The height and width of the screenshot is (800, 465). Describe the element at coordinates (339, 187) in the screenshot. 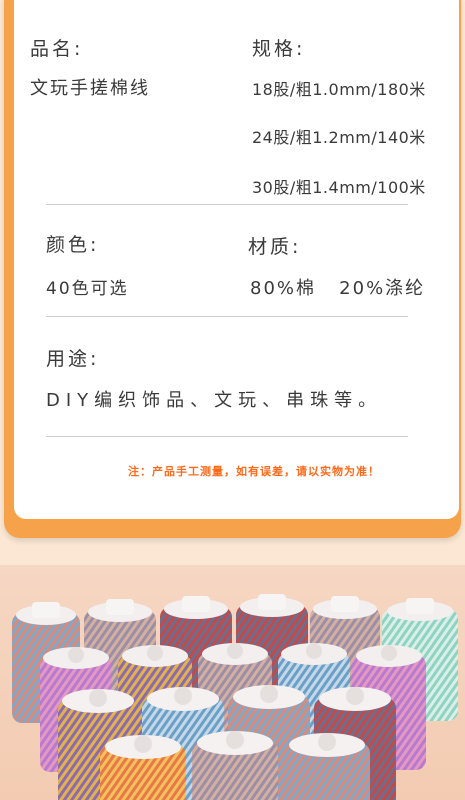

I see `spec-item-3: 30股/粗1.4mm/100米` at that location.